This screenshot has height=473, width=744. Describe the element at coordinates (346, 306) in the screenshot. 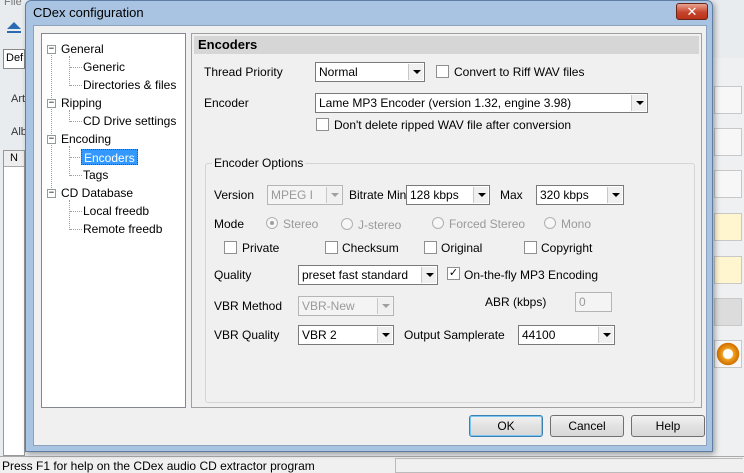

I see `vbr-method-select: VBR-New` at that location.